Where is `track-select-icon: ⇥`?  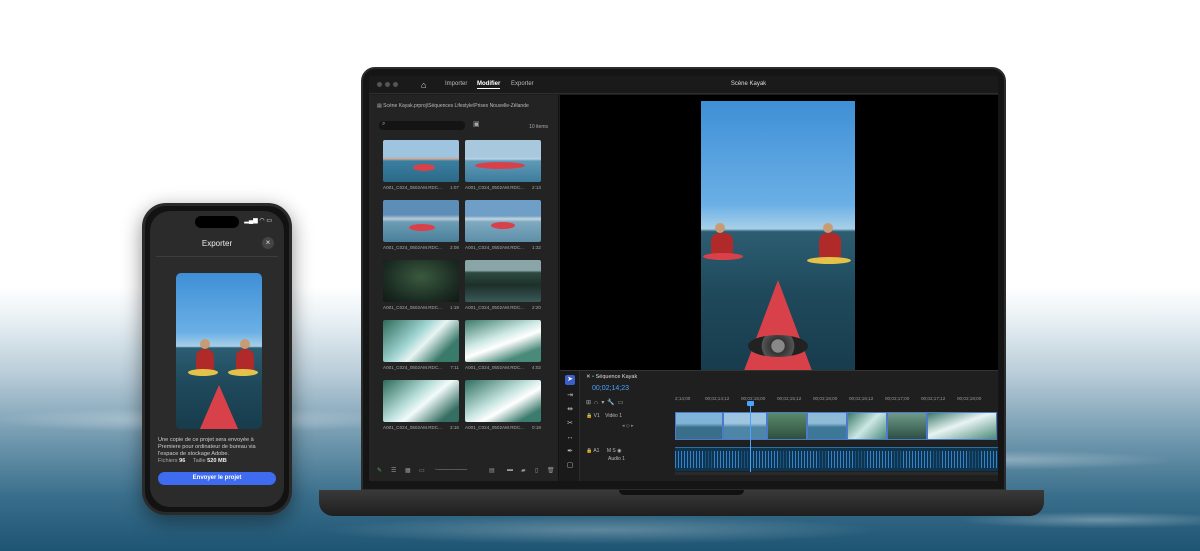
track-select-icon: ⇥ is located at coordinates (570, 396).